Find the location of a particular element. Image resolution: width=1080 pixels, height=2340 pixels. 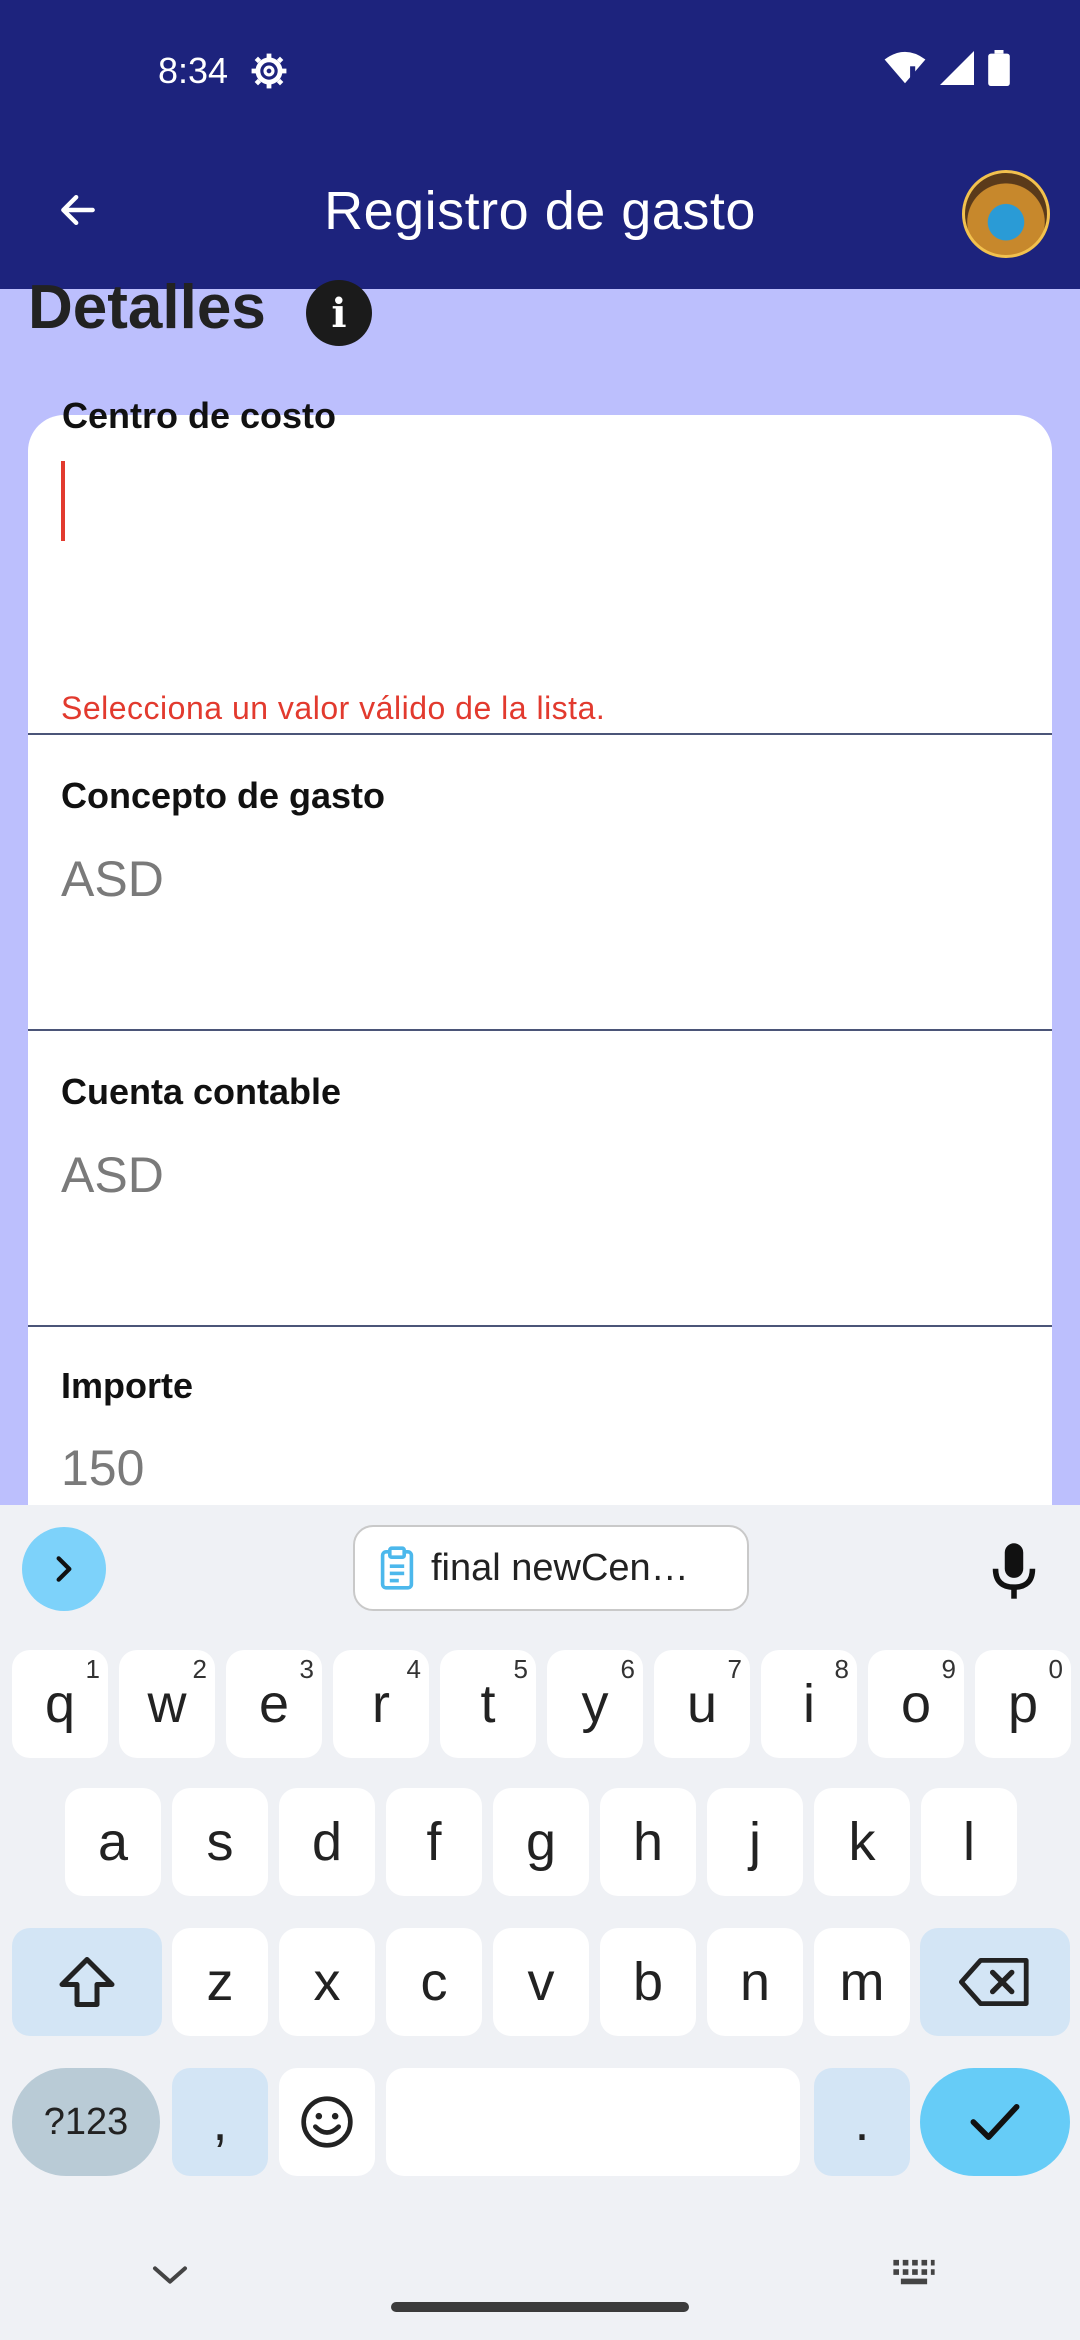

key-w: w2 is located at coordinates (167, 1704).